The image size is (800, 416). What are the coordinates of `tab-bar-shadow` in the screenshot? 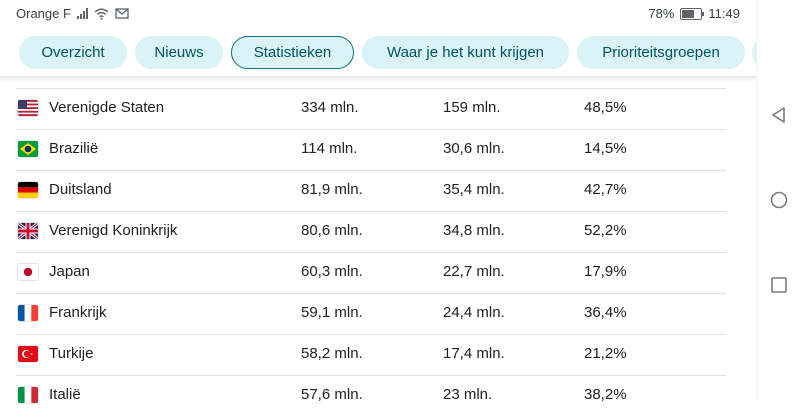 It's located at (378, 79).